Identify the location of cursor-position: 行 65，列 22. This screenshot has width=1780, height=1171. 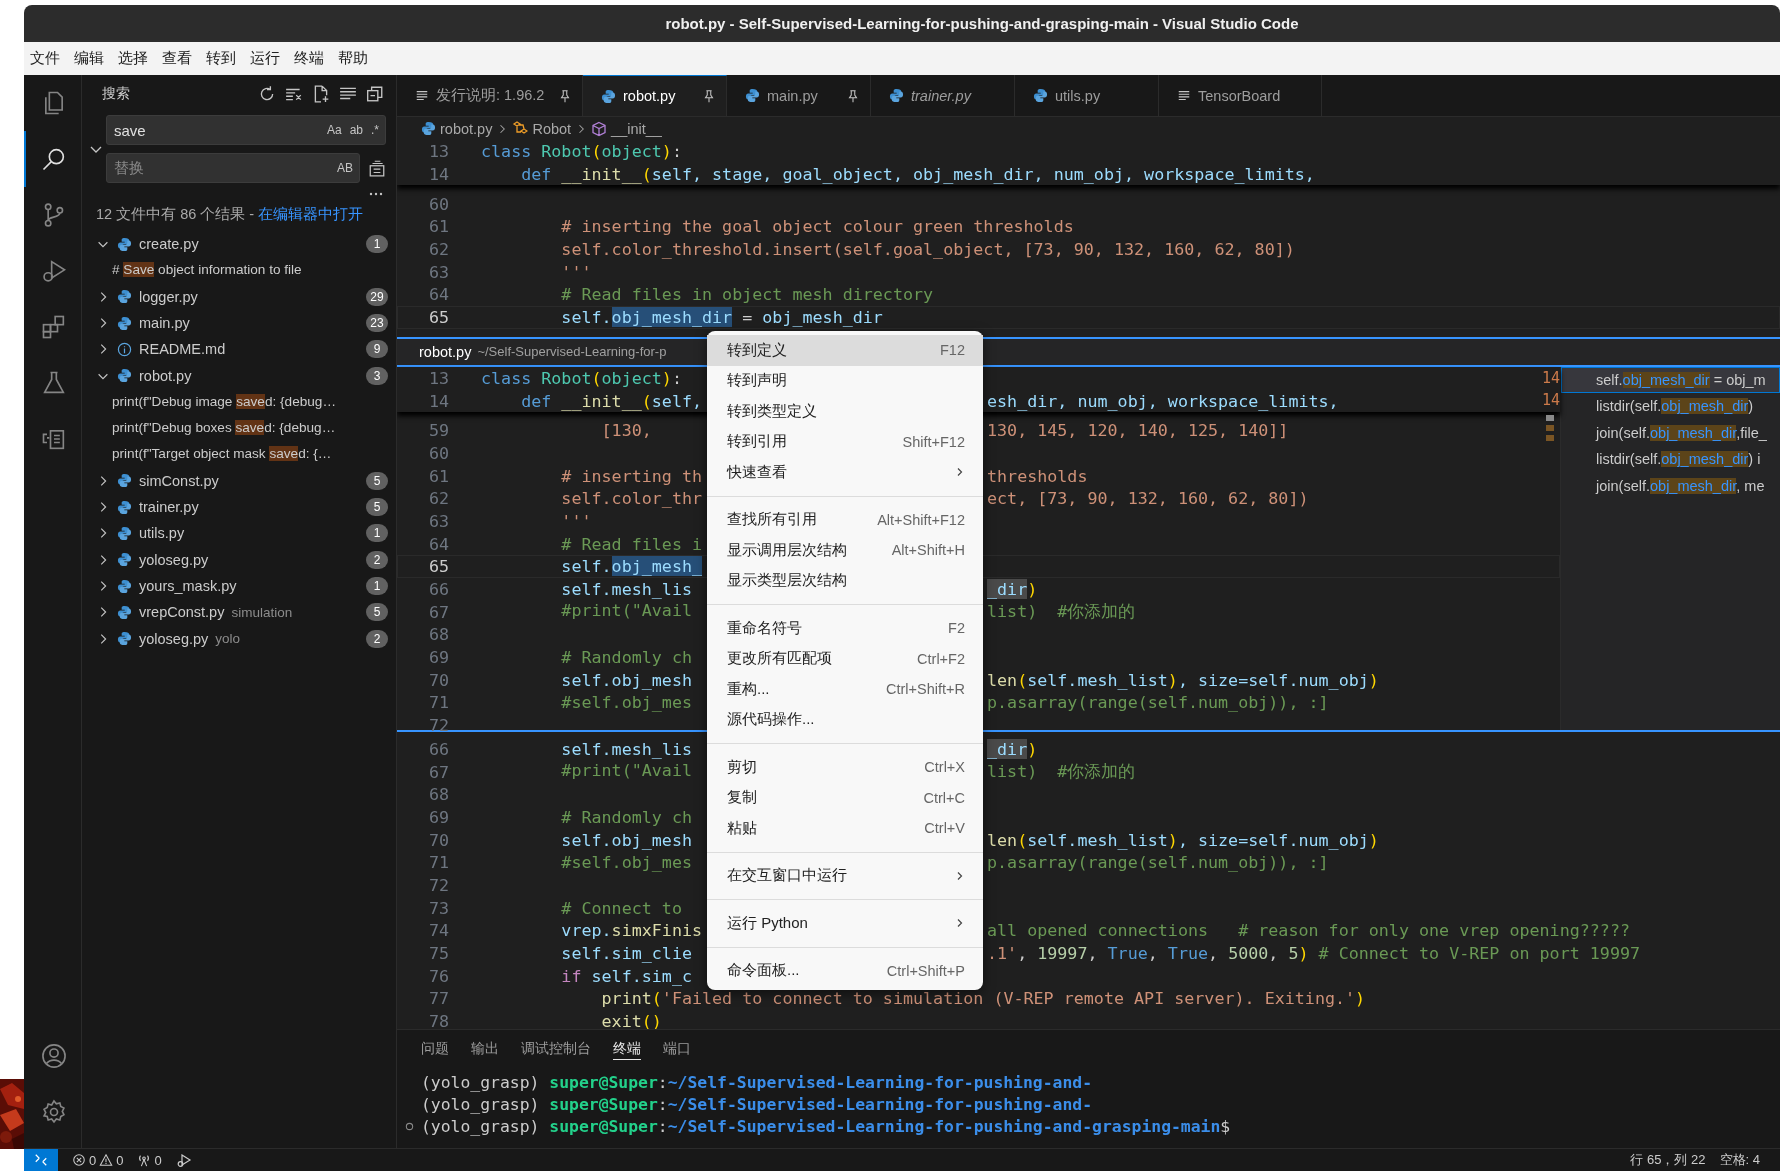
(1668, 1160).